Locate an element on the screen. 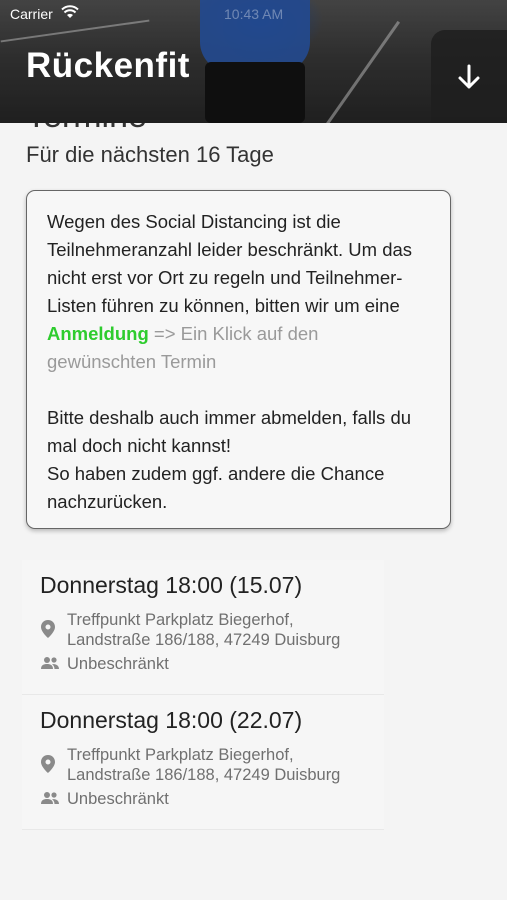  status-bar: Carrier 10:43 AM is located at coordinates (253, 14).